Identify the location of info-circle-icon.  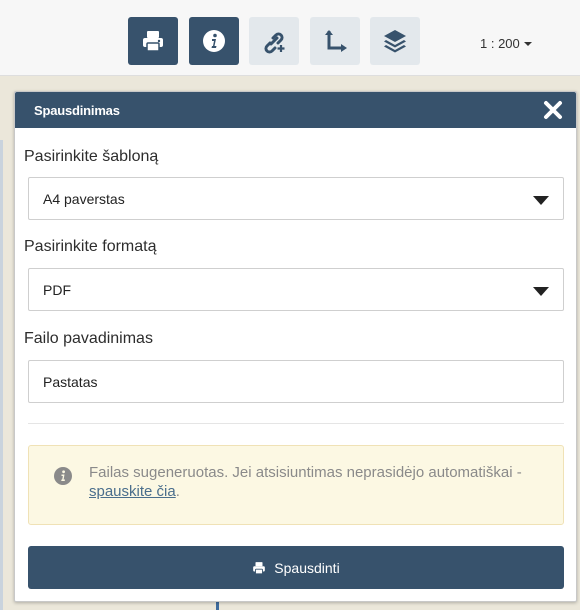
(63, 476).